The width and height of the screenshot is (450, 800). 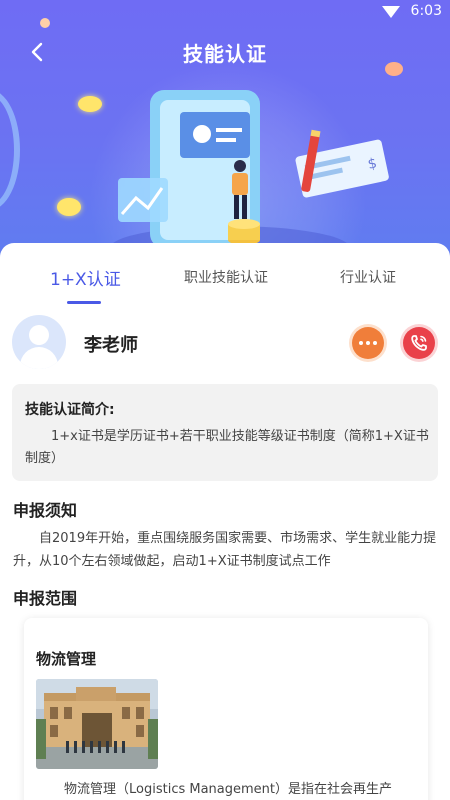 What do you see at coordinates (39, 342) in the screenshot?
I see `avatar-placeholder-icon` at bounding box center [39, 342].